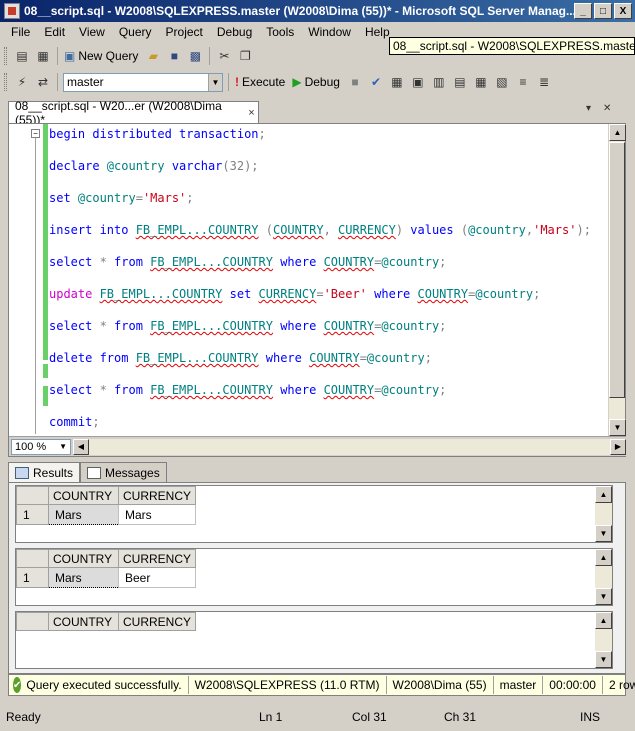 The image size is (635, 731). Describe the element at coordinates (78, 166) in the screenshot. I see `code-token: declare` at that location.